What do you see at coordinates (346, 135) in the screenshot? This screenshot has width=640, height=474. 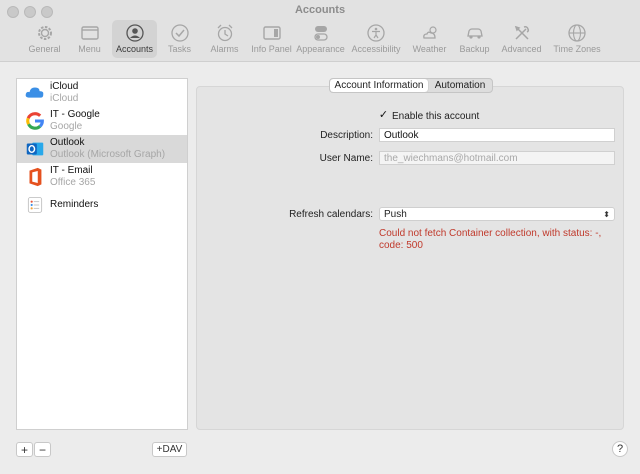 I see `description-label: Description:` at bounding box center [346, 135].